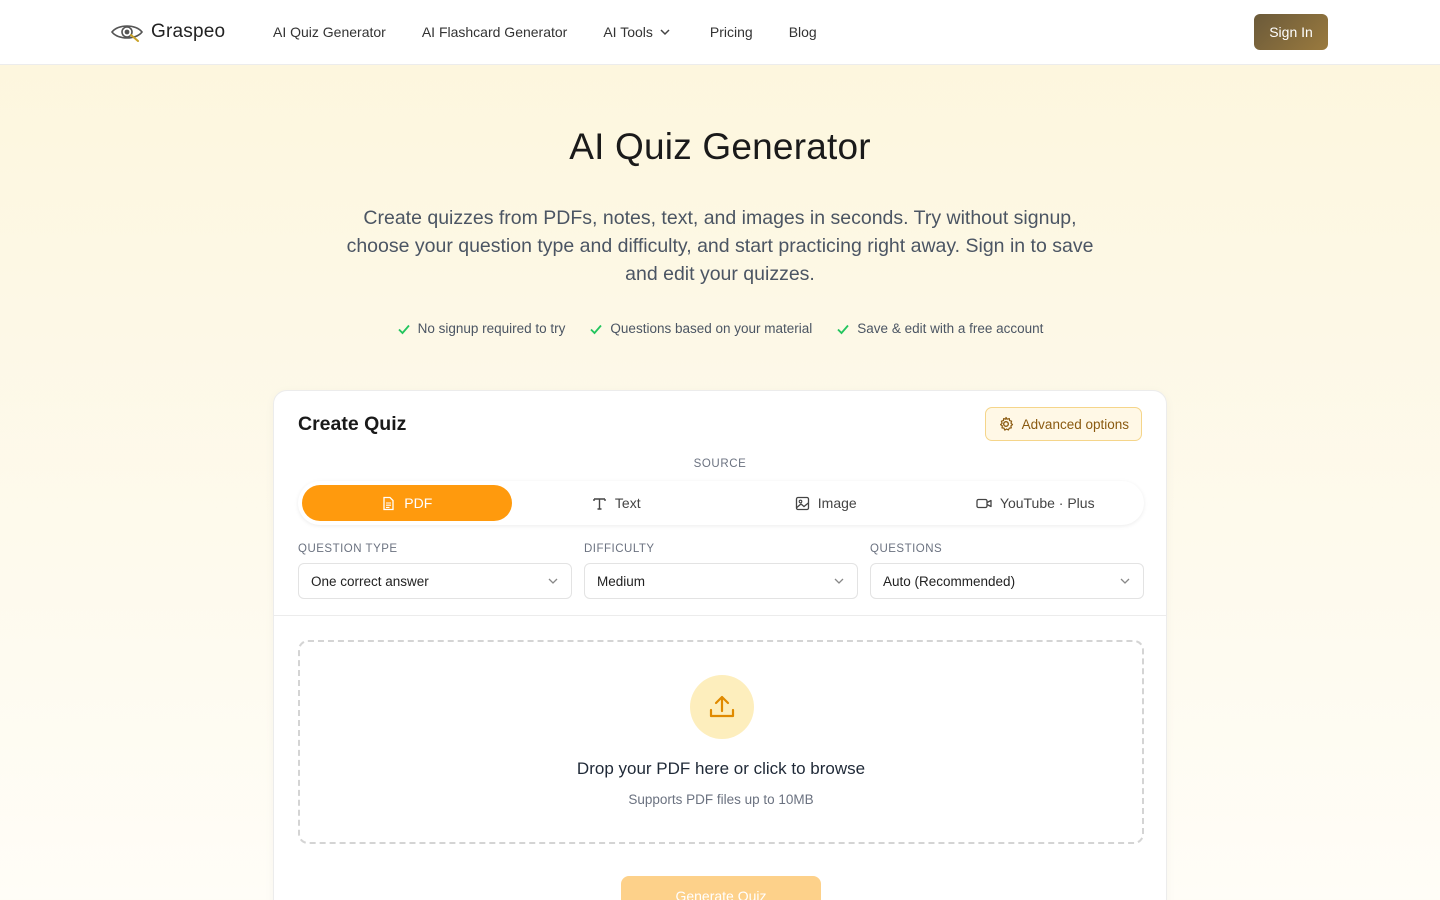 This screenshot has width=1440, height=900. Describe the element at coordinates (1291, 32) in the screenshot. I see `sign-in-button: Sign In` at that location.